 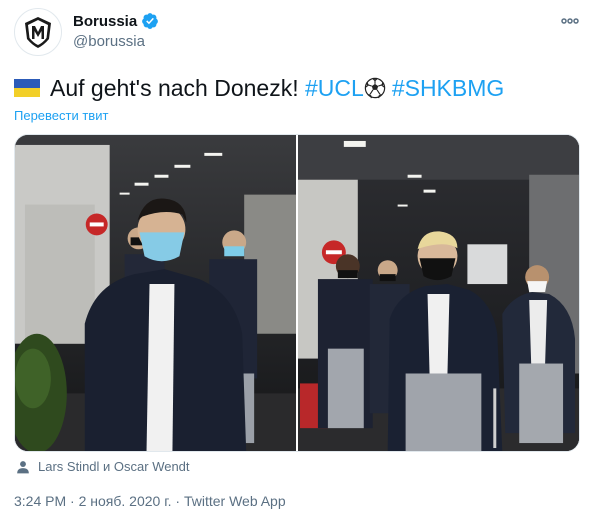 I want to click on avatar, so click(x=38, y=32).